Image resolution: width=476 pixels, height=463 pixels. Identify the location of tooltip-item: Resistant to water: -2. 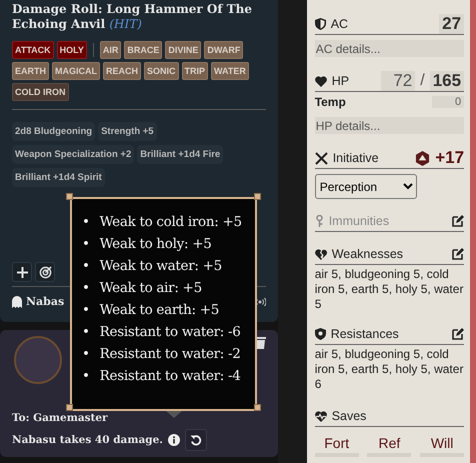
(170, 354).